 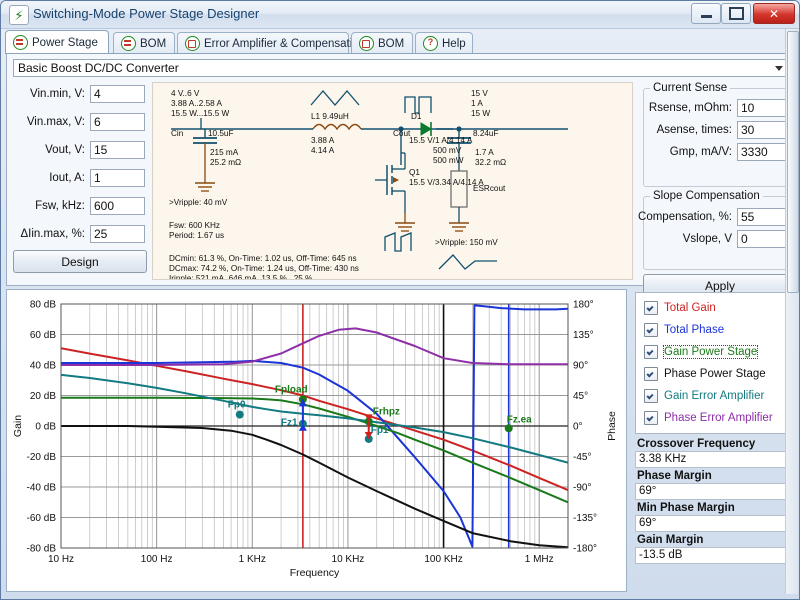 What do you see at coordinates (585, 549) in the screenshot?
I see `y2-tick-label: -180°` at bounding box center [585, 549].